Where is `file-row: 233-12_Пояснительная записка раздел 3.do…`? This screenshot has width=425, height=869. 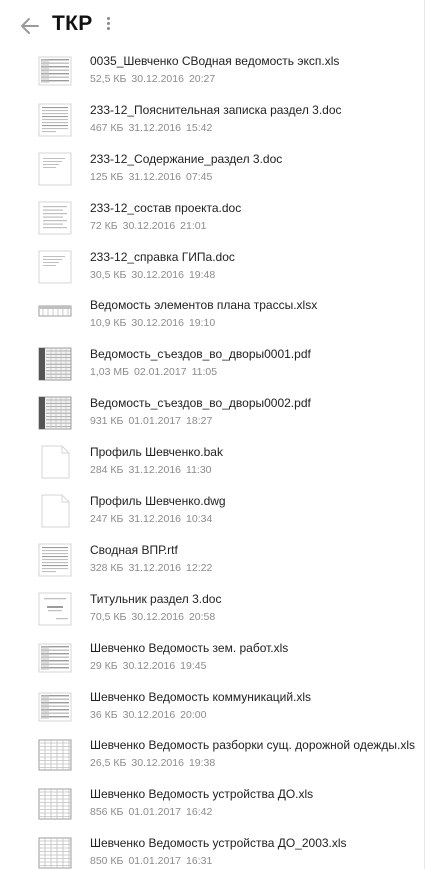 file-row: 233-12_Пояснительная записка раздел 3.do… is located at coordinates (212, 121).